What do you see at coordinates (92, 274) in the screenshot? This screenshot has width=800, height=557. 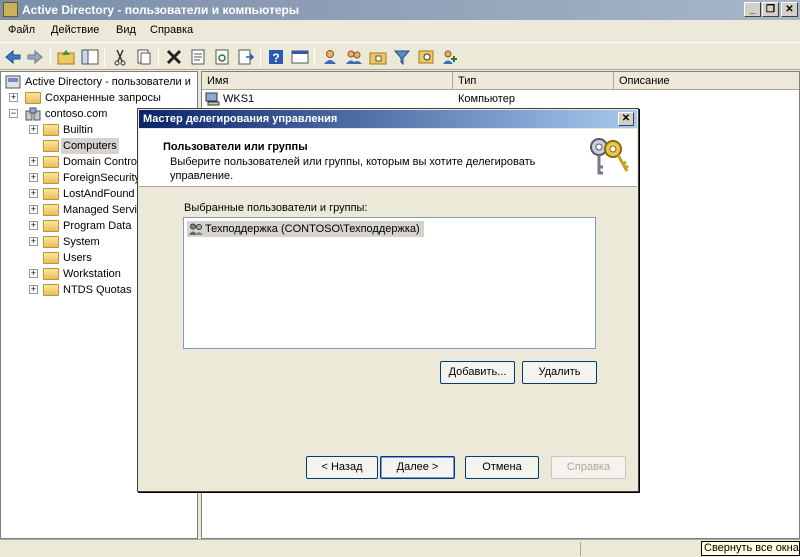 I see `tree-item-label: Workstation` at bounding box center [92, 274].